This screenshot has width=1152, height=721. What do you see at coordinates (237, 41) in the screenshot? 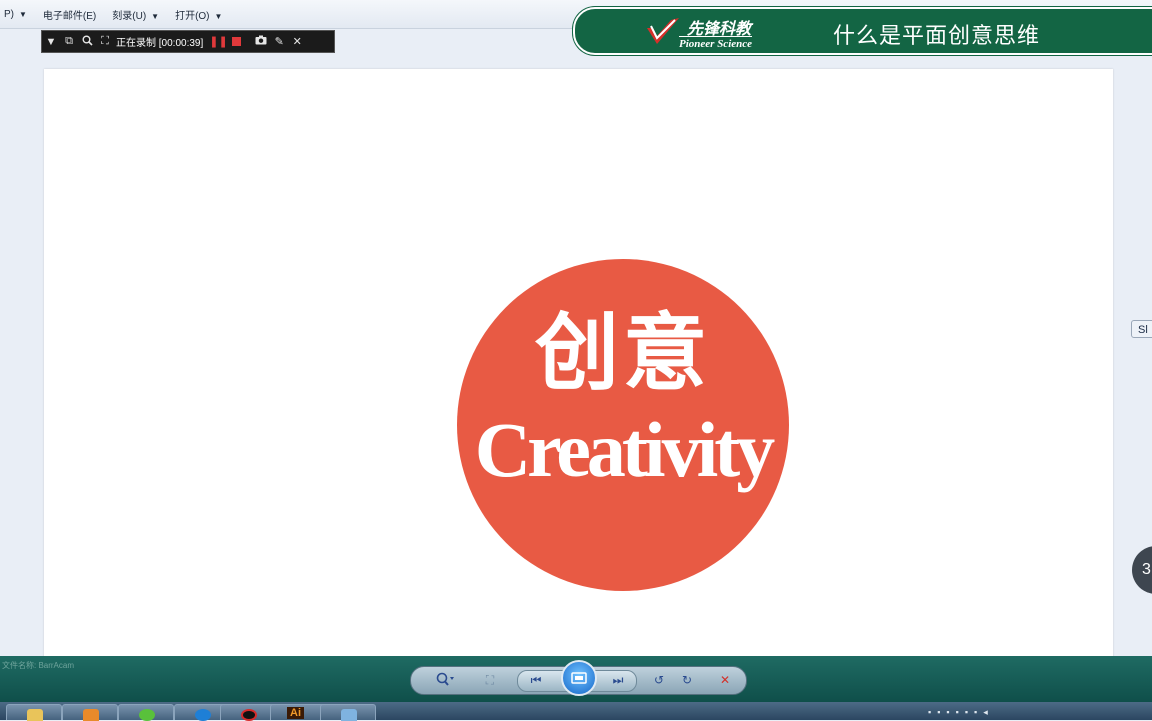
I see `stop-icon` at bounding box center [237, 41].